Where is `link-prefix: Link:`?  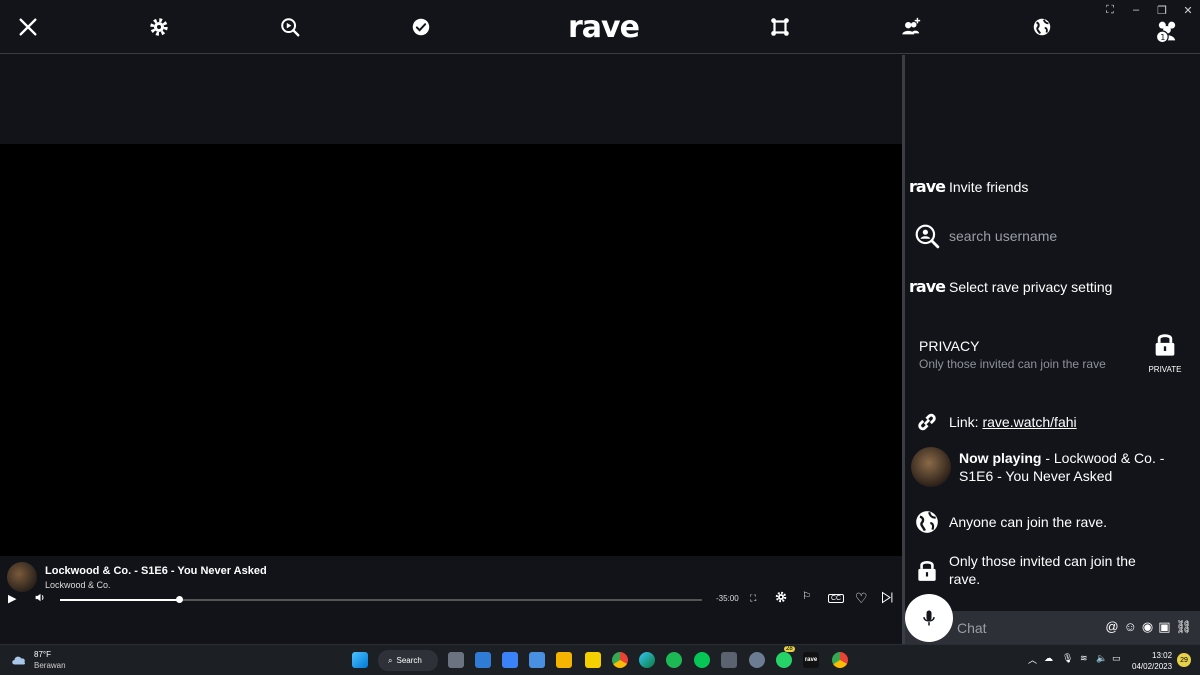 link-prefix: Link: is located at coordinates (966, 422).